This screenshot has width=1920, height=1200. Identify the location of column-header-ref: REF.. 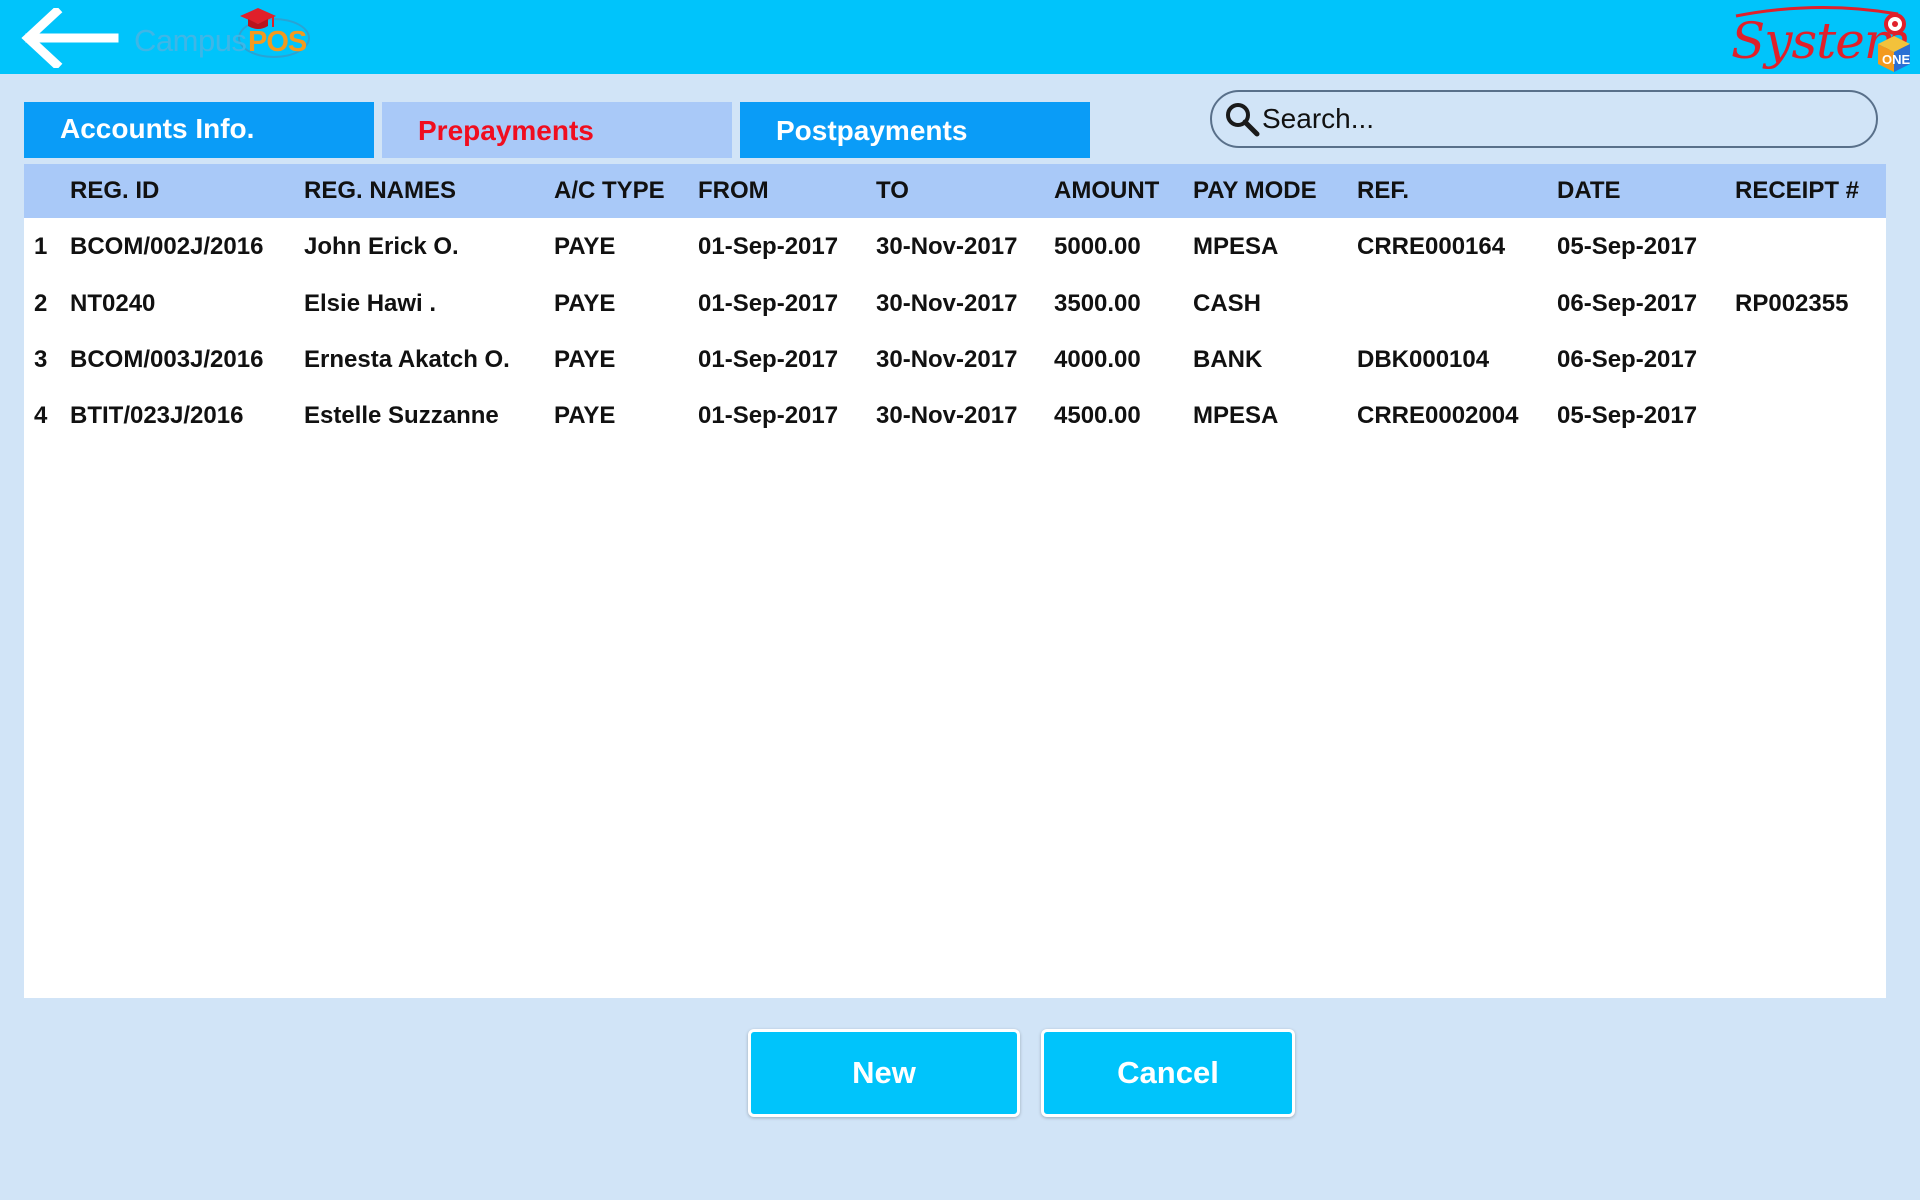
(1457, 191).